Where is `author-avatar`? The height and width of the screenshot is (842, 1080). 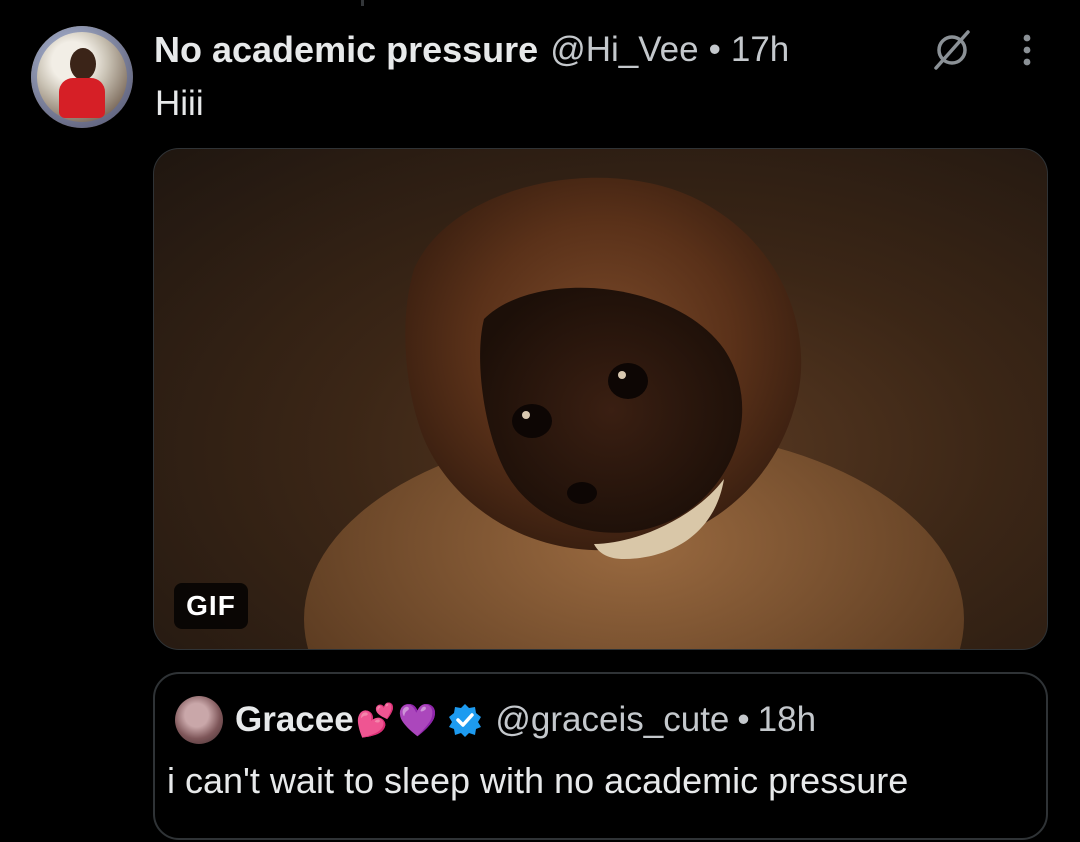
author-avatar is located at coordinates (82, 77).